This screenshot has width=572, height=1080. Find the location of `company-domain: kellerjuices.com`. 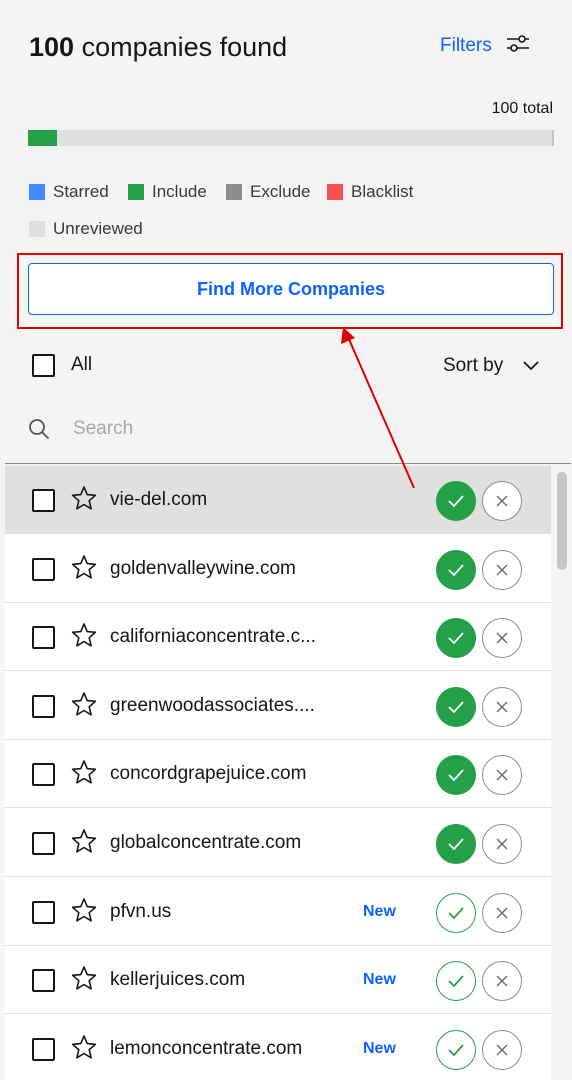

company-domain: kellerjuices.com is located at coordinates (178, 980).